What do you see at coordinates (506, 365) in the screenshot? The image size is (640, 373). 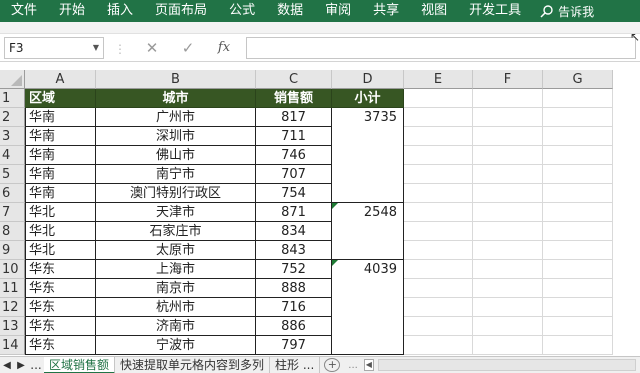 I see `horizontal-scrollbar` at bounding box center [506, 365].